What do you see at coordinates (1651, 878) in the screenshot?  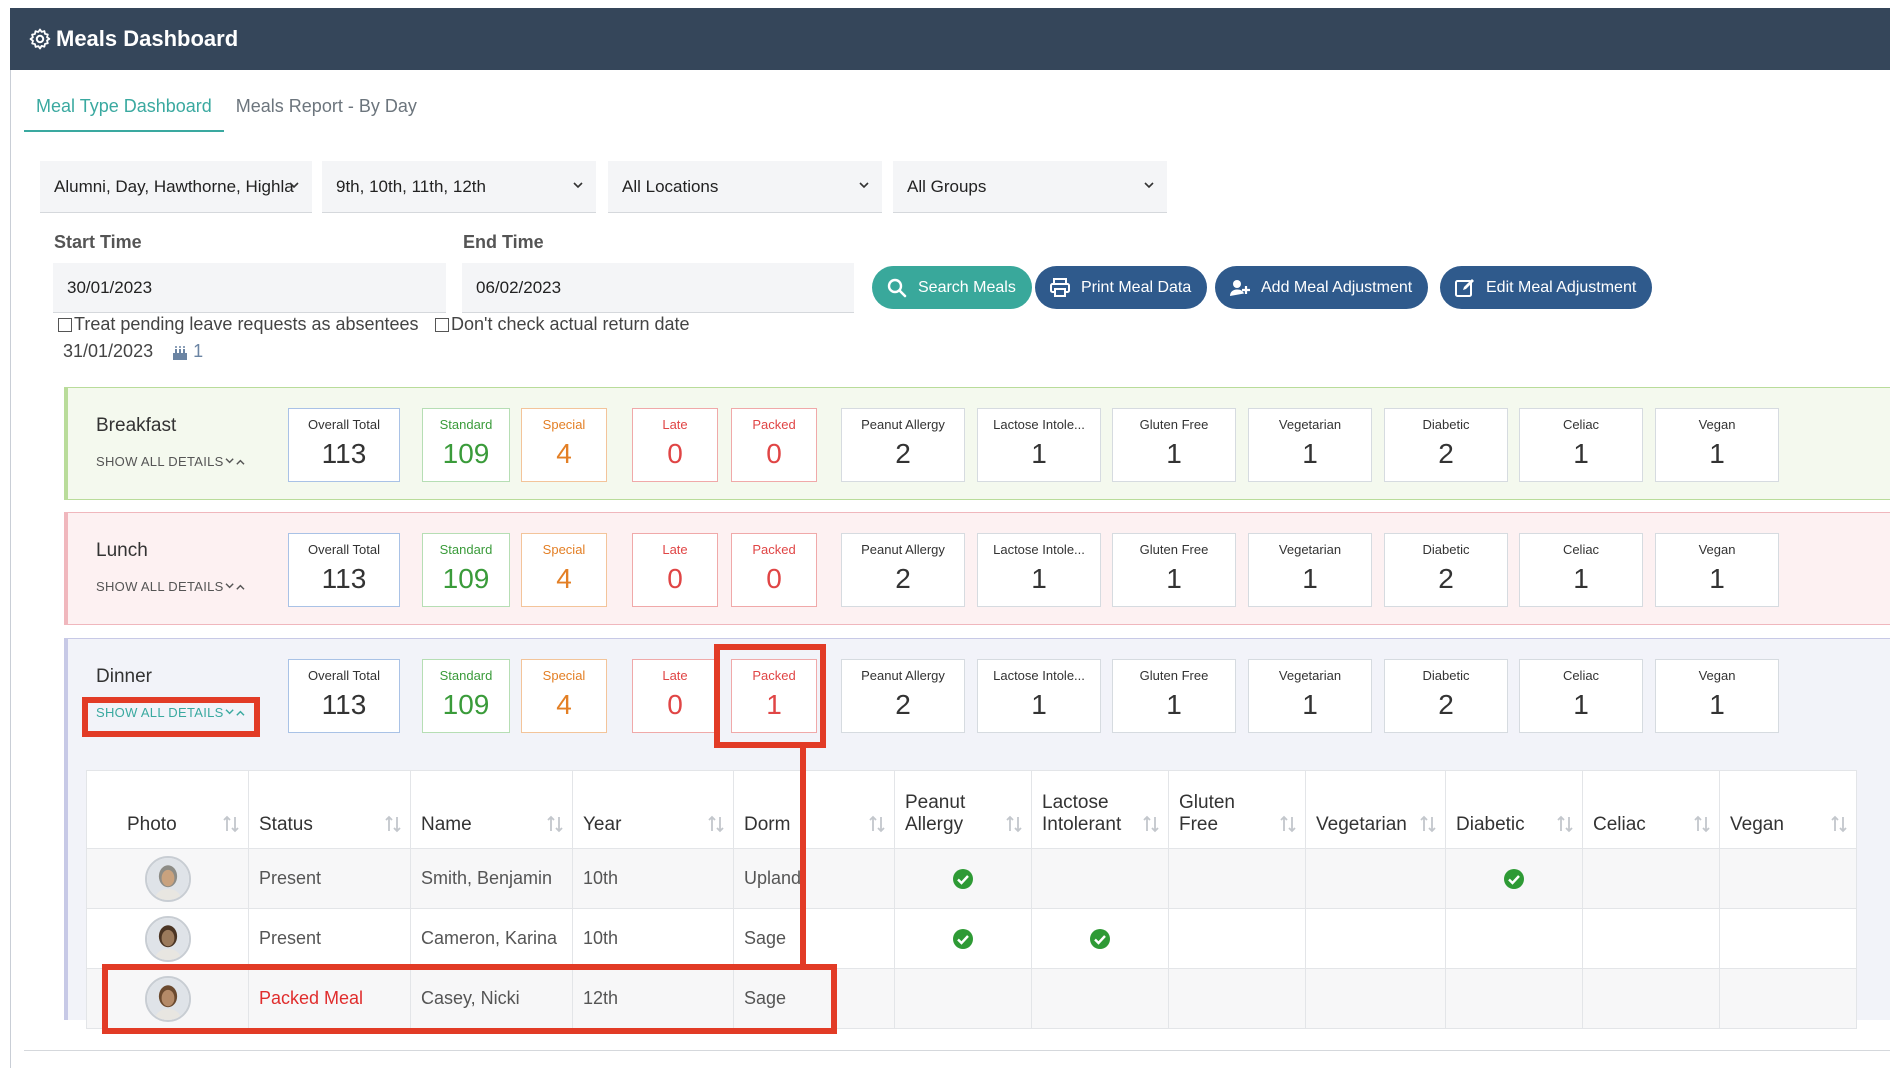 I see `celiac-cell` at bounding box center [1651, 878].